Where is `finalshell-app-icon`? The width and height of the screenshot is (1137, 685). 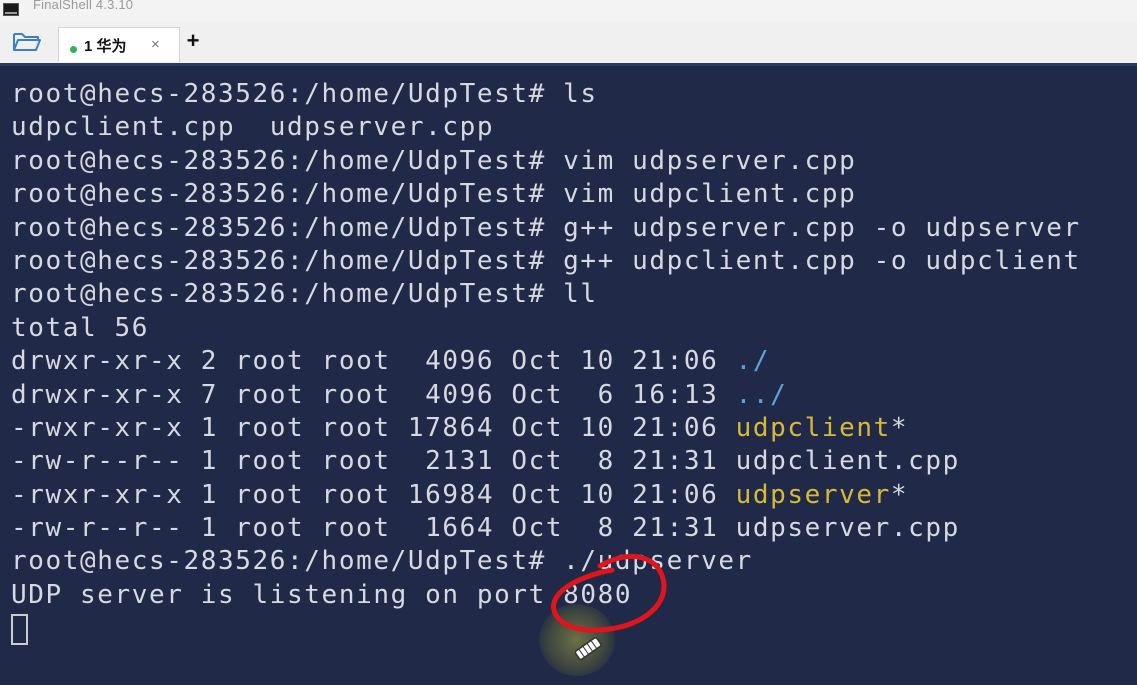
finalshell-app-icon is located at coordinates (11, 9).